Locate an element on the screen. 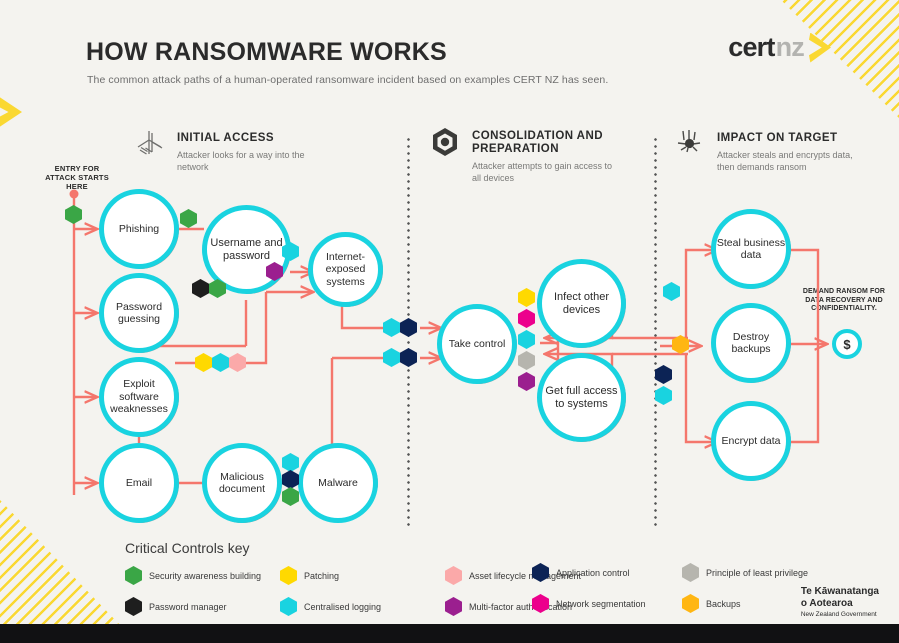 This screenshot has width=899, height=643. node-label: Malicious document is located at coordinates (242, 483).